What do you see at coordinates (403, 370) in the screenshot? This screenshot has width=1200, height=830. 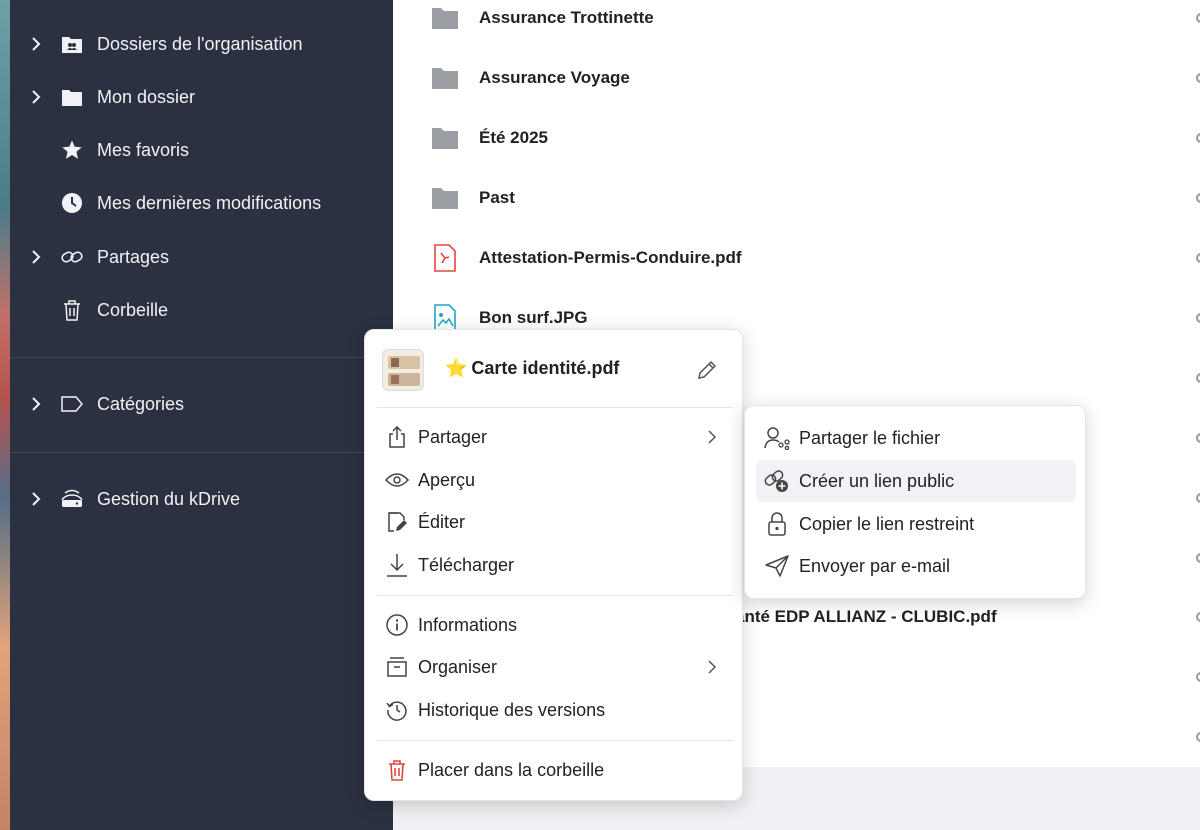 I see `file-thumbnail` at bounding box center [403, 370].